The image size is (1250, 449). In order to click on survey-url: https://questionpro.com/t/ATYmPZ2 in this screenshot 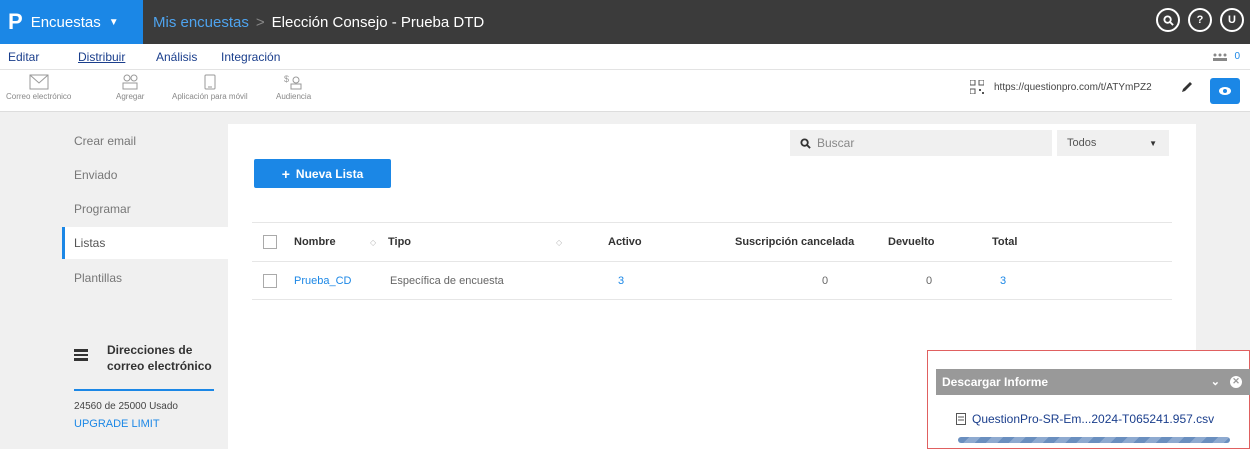, I will do `click(1082, 87)`.